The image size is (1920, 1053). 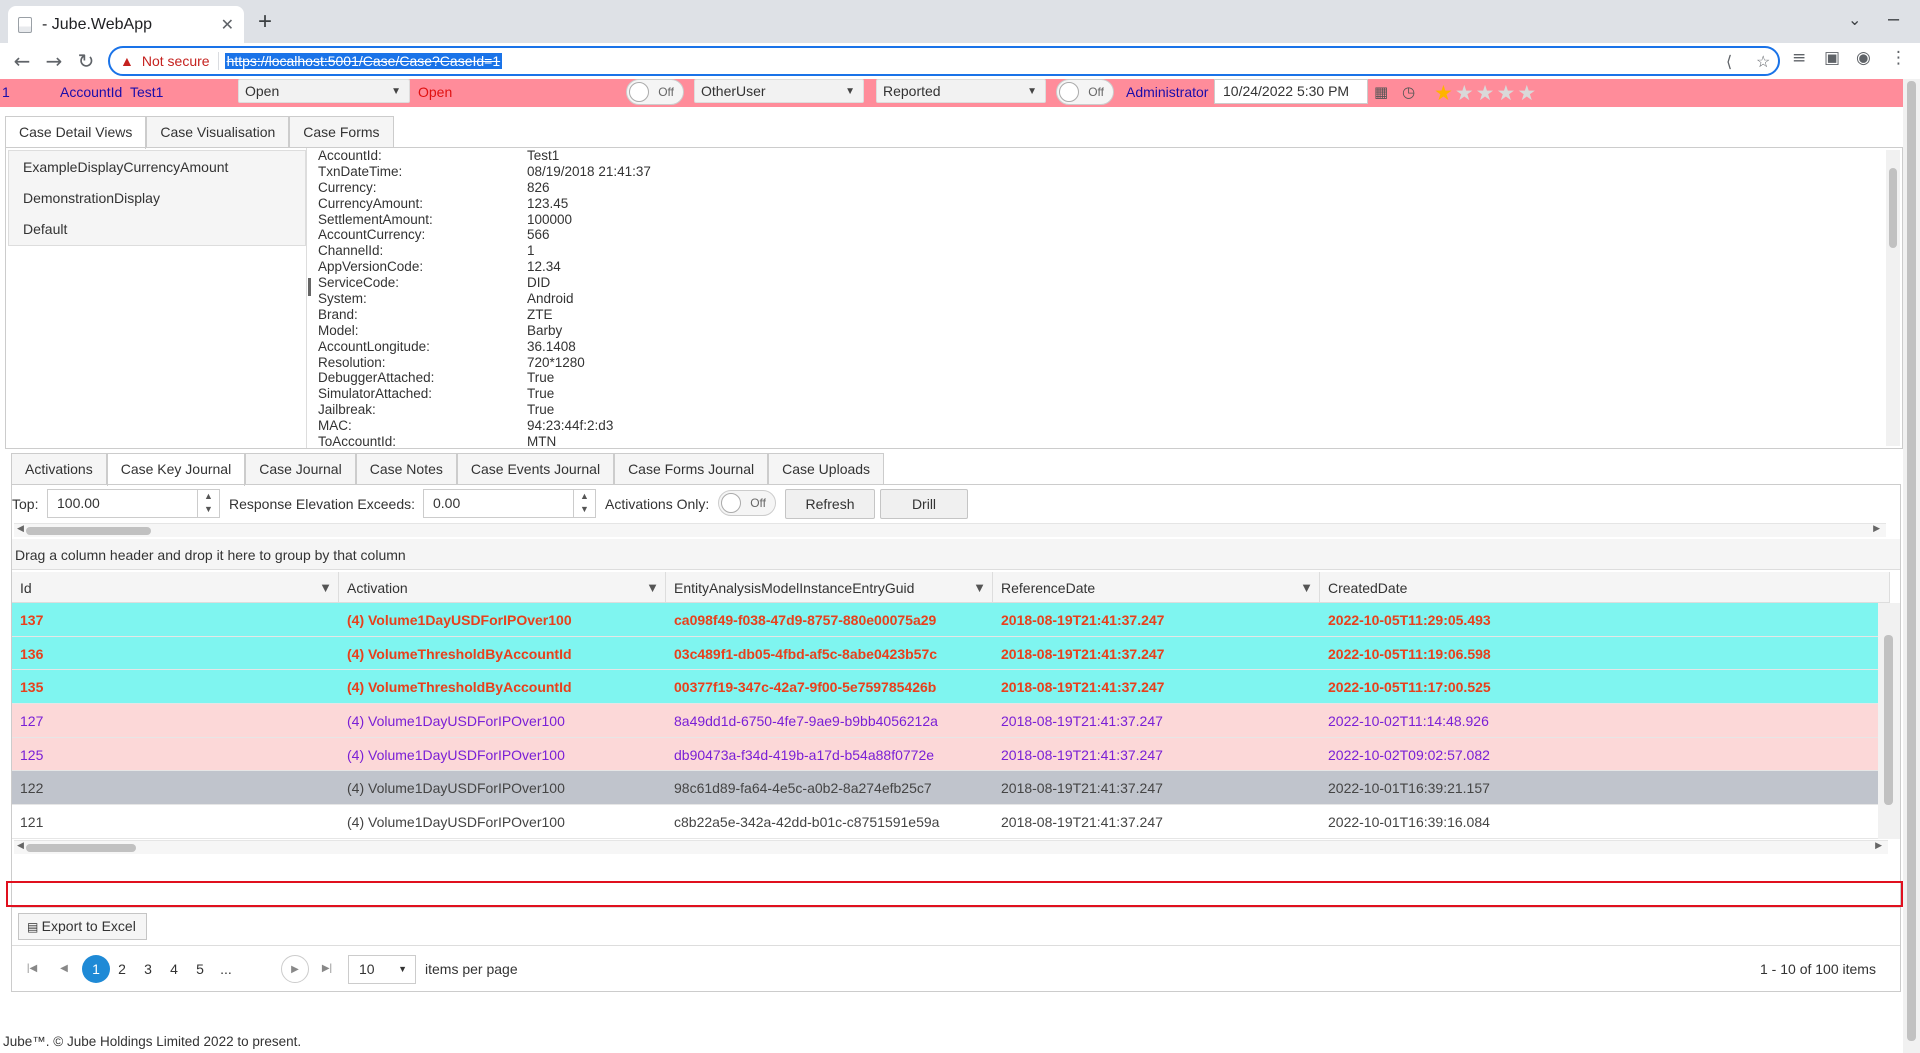 What do you see at coordinates (447, 503) in the screenshot?
I see `response-elevation-value: 0.00` at bounding box center [447, 503].